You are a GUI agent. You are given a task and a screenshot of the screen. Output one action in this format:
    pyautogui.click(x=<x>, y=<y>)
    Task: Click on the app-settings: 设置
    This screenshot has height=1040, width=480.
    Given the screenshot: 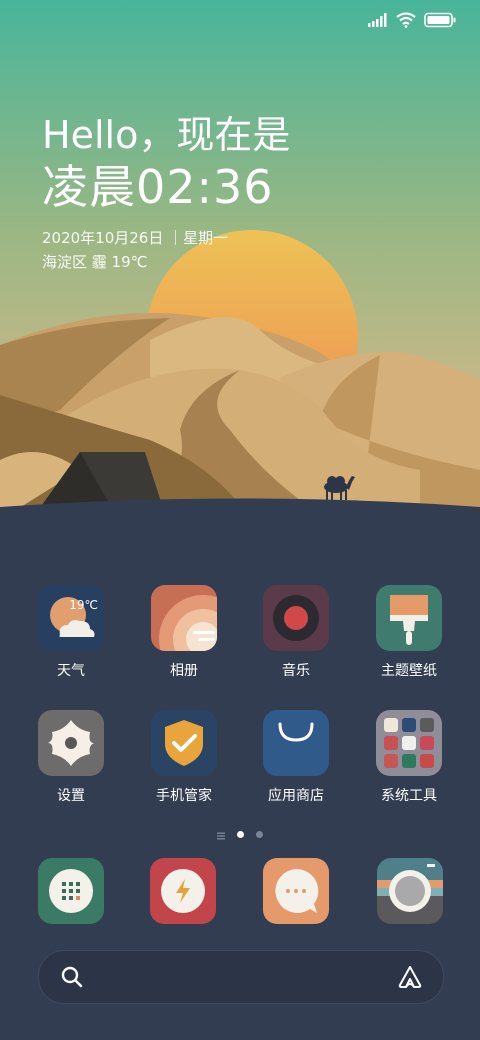 What is the action you would take?
    pyautogui.click(x=71, y=757)
    